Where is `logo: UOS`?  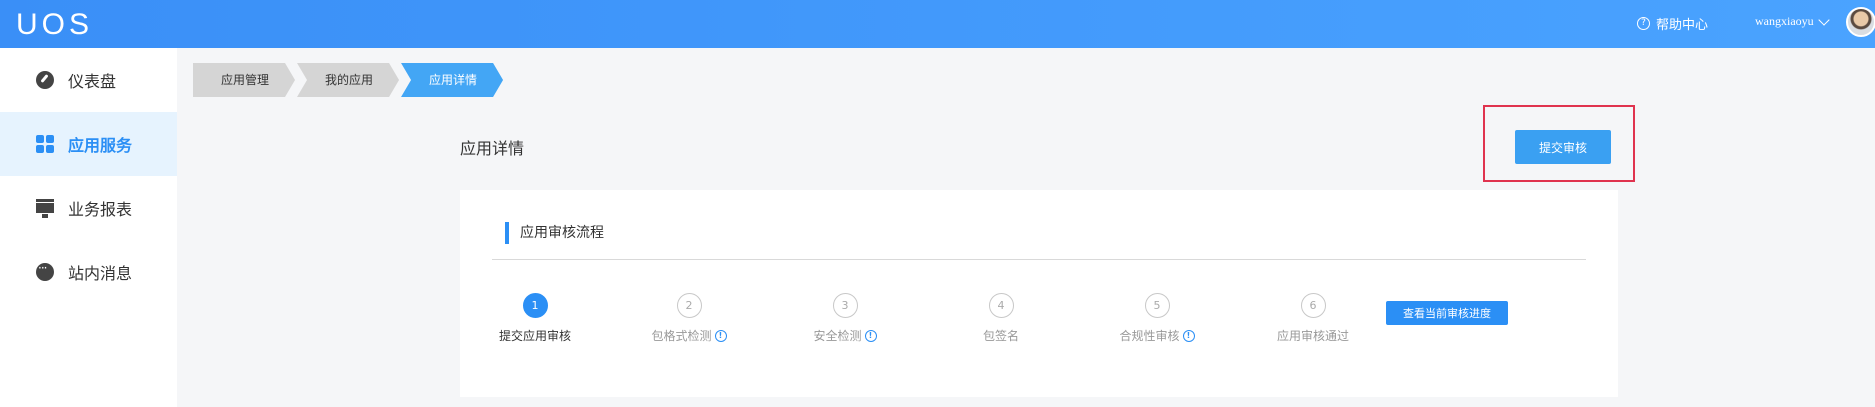
logo: UOS is located at coordinates (55, 24).